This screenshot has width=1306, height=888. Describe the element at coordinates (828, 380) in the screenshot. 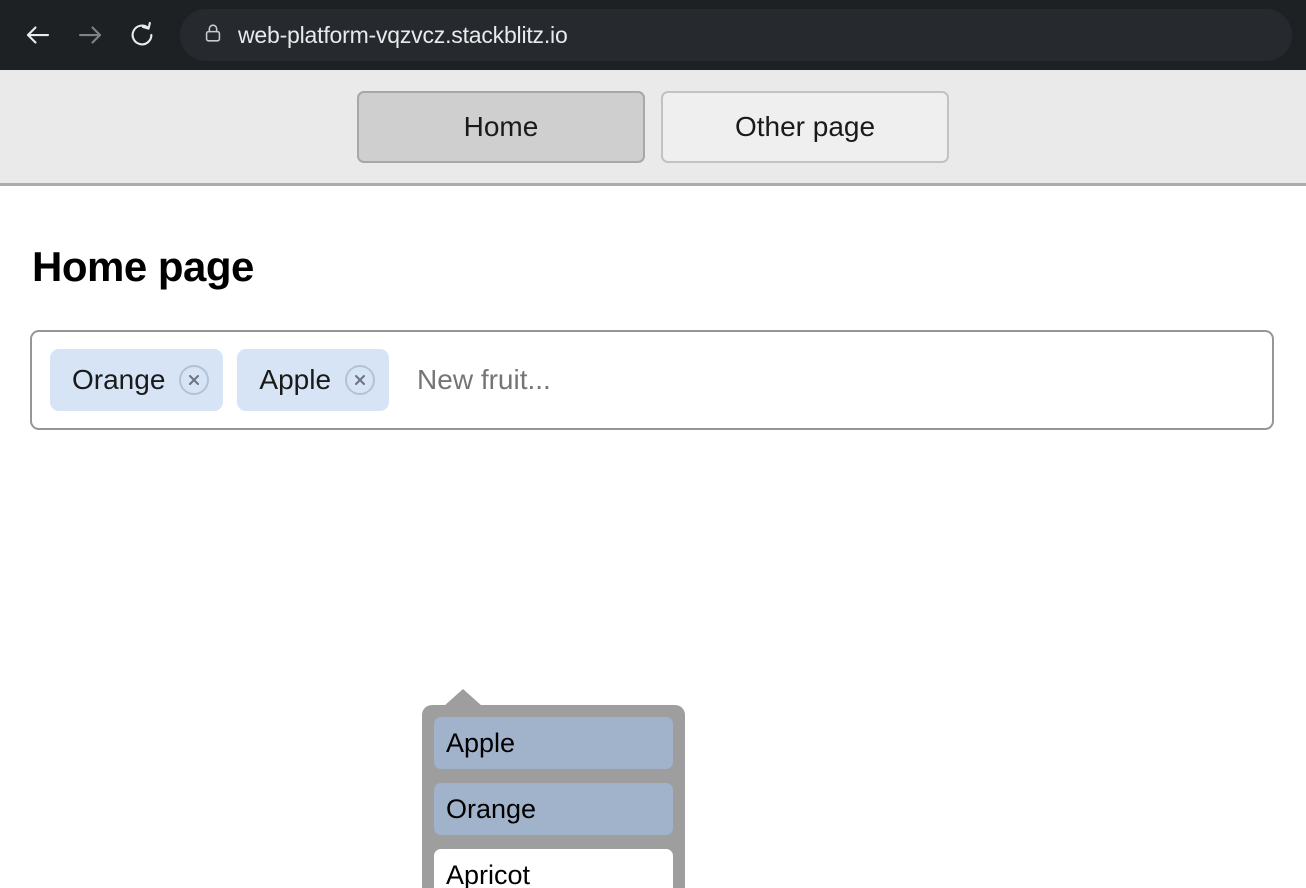

I see `new-fruit-input` at that location.